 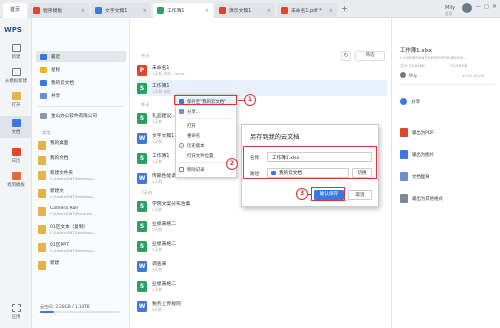 What do you see at coordinates (46, 132) in the screenshot?
I see `sidebar-section-title: 常用` at bounding box center [46, 132].